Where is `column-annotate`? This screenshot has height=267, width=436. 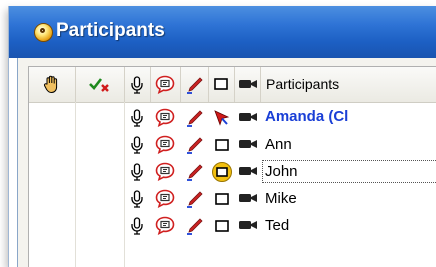
column-annotate is located at coordinates (194, 84).